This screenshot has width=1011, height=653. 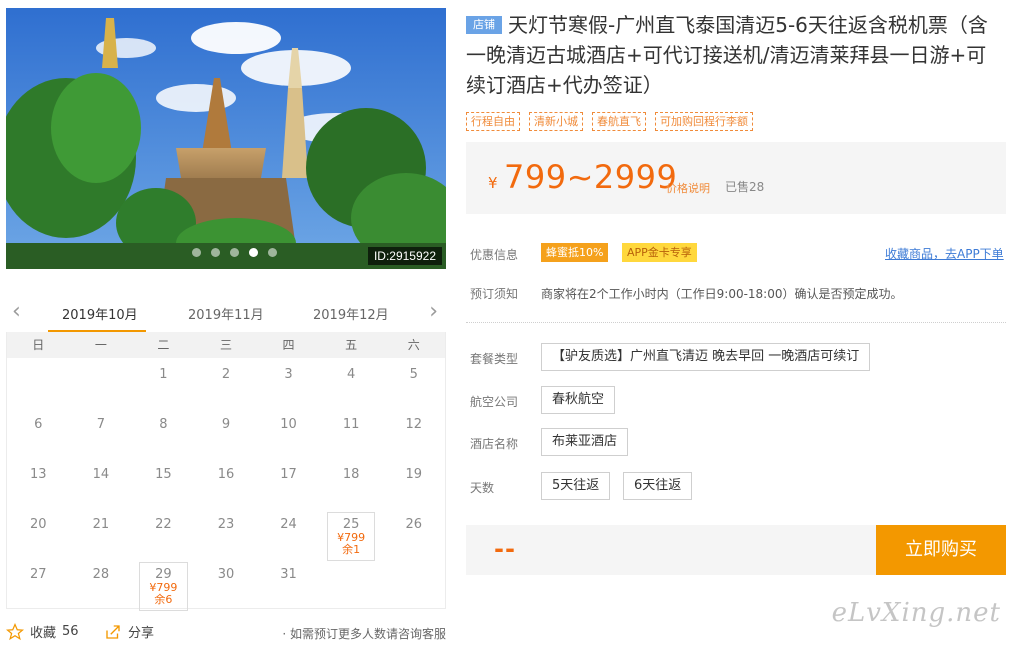 What do you see at coordinates (288, 574) in the screenshot?
I see `day-number: 31` at bounding box center [288, 574].